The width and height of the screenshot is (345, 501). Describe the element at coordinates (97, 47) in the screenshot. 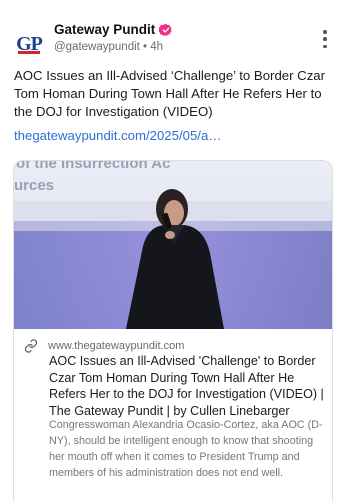

I see `author-handle: @gatewaypundit` at that location.